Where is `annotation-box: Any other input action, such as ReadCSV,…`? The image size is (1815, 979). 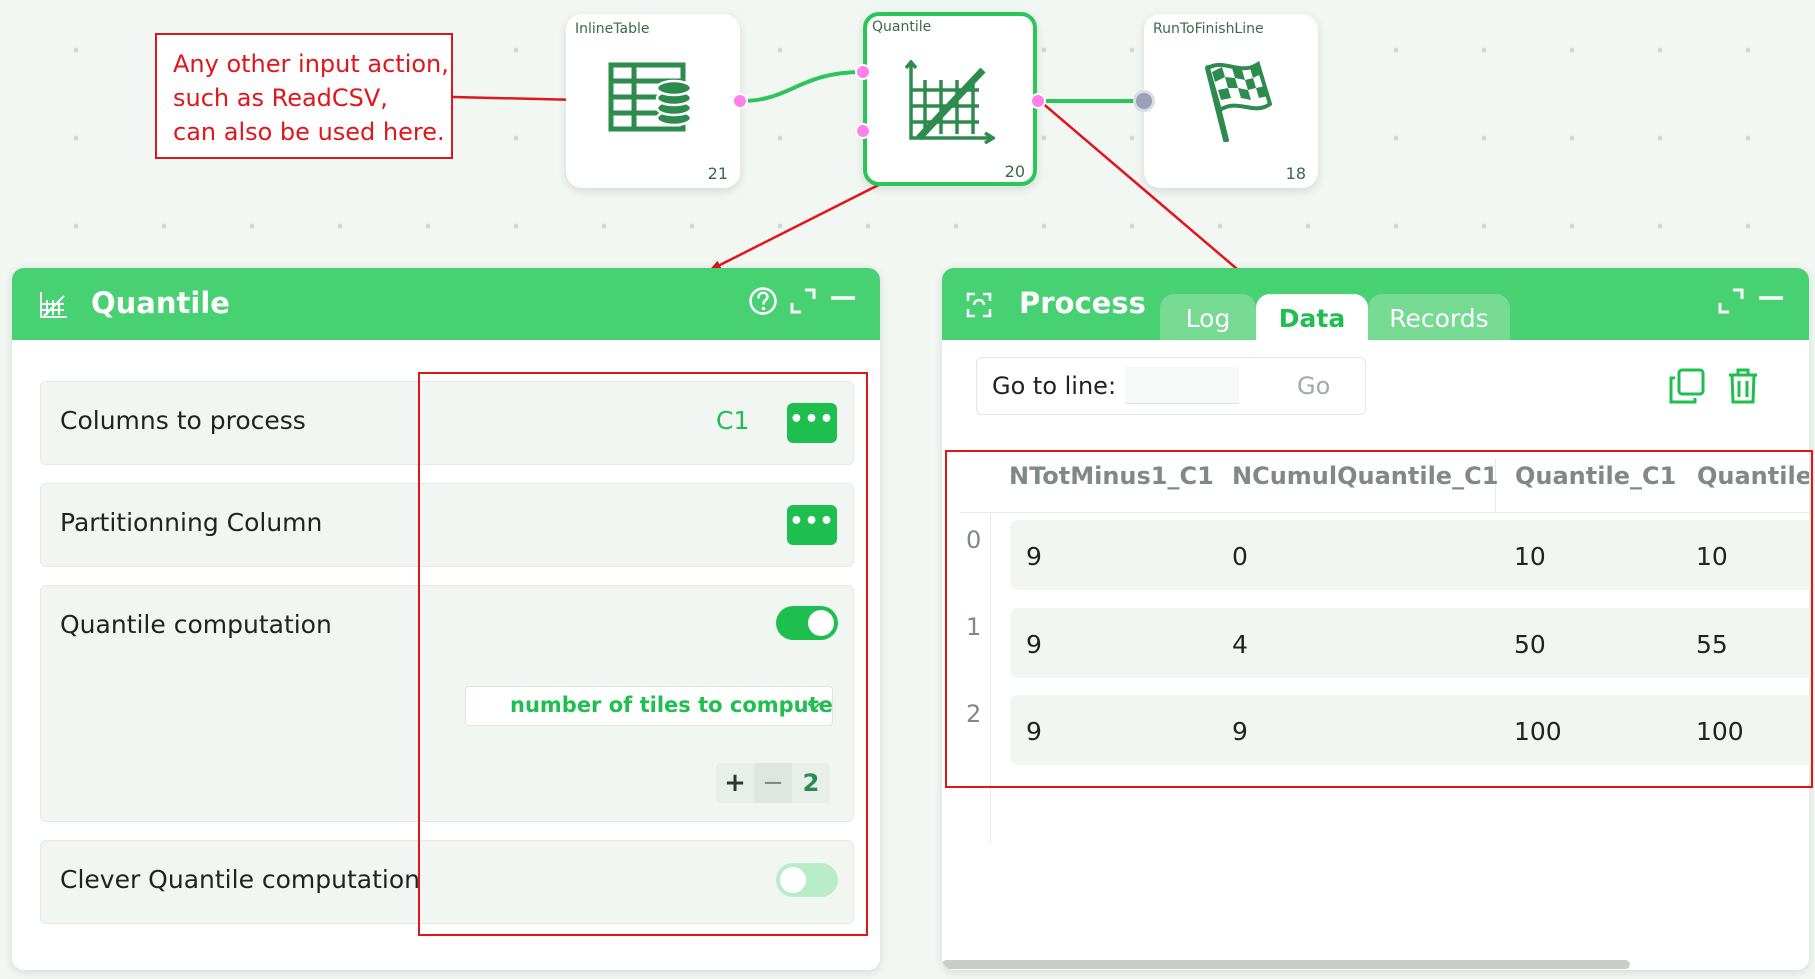
annotation-box: Any other input action, such as ReadCSV,… is located at coordinates (304, 96).